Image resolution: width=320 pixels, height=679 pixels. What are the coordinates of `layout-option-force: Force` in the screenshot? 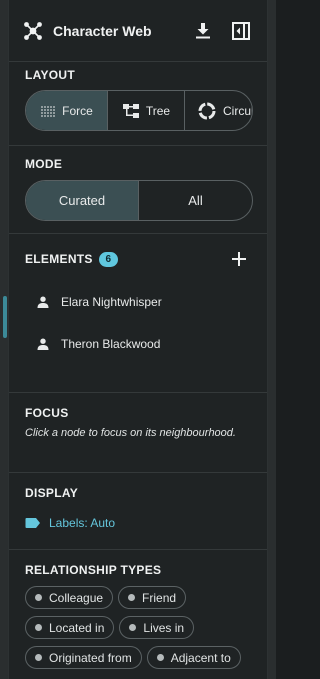 It's located at (67, 110).